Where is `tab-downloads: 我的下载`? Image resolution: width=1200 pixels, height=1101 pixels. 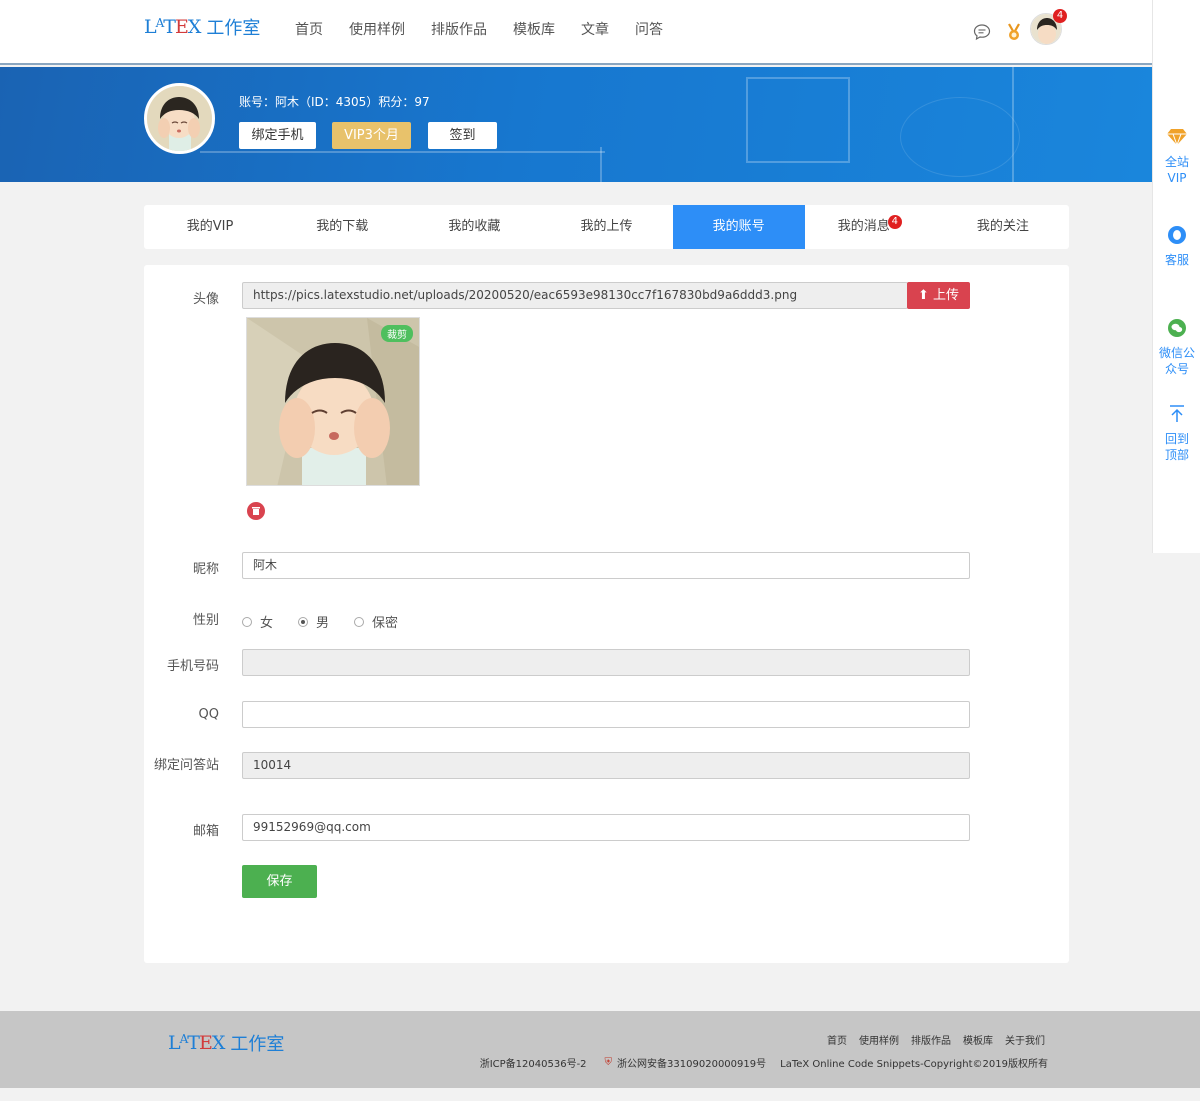 tab-downloads: 我的下载 is located at coordinates (342, 227).